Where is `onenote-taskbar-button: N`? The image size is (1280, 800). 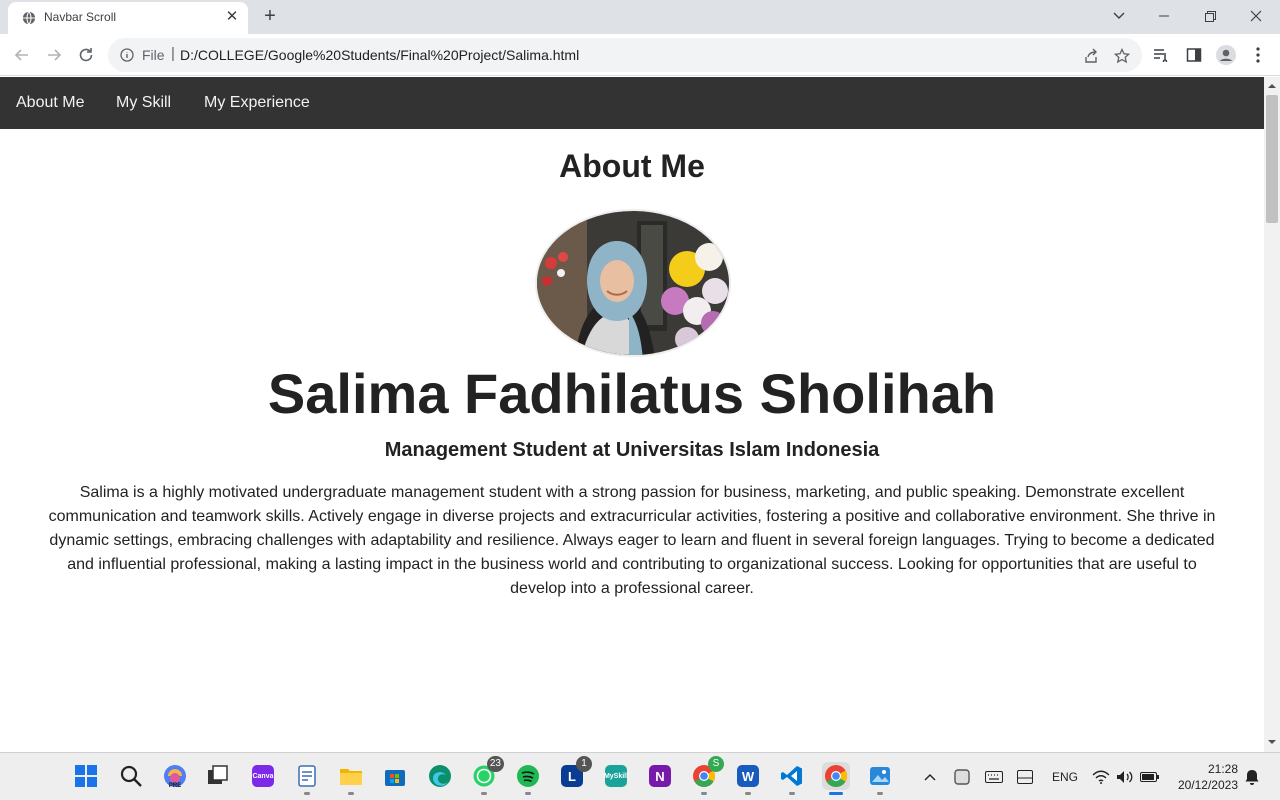
onenote-taskbar-button: N is located at coordinates (660, 776).